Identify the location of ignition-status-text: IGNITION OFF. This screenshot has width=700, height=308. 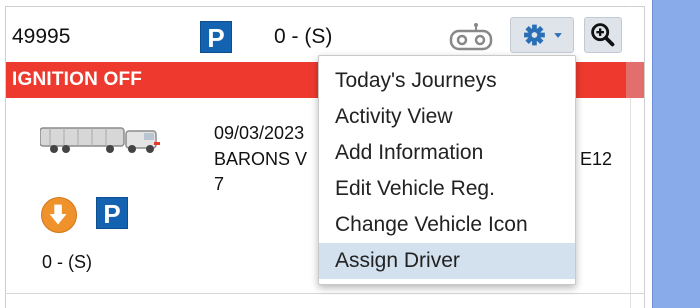
(77, 79).